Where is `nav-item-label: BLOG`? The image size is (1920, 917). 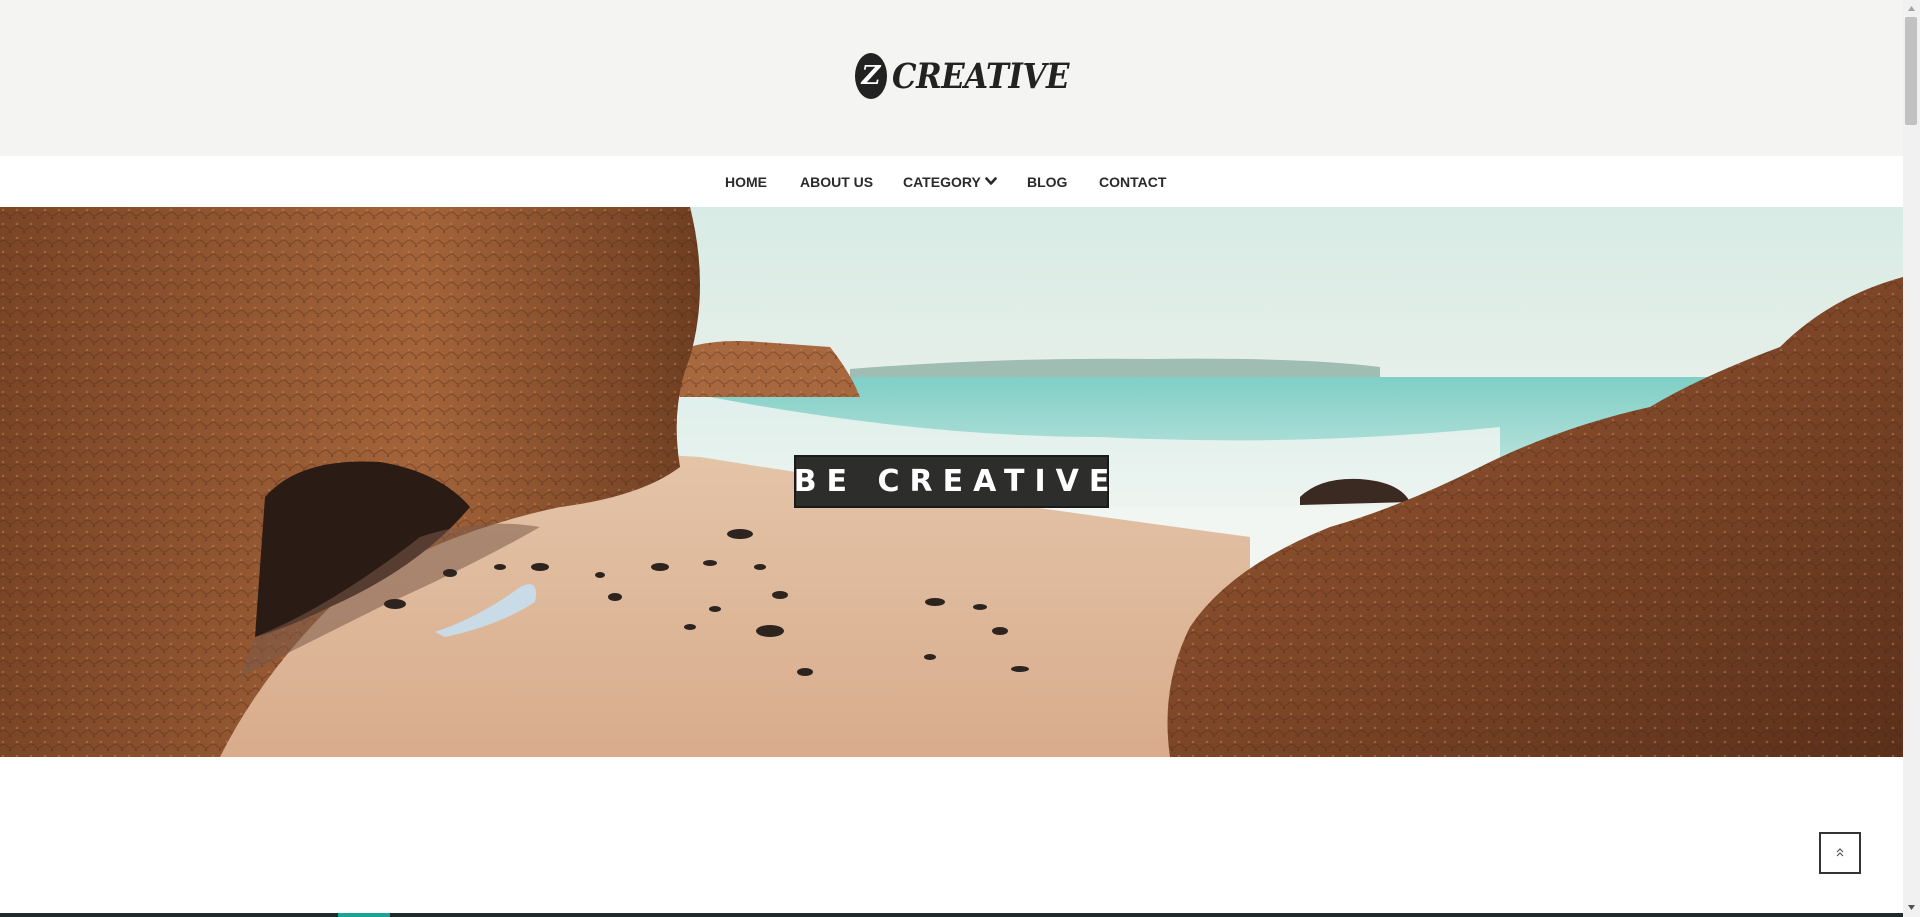 nav-item-label: BLOG is located at coordinates (1047, 181).